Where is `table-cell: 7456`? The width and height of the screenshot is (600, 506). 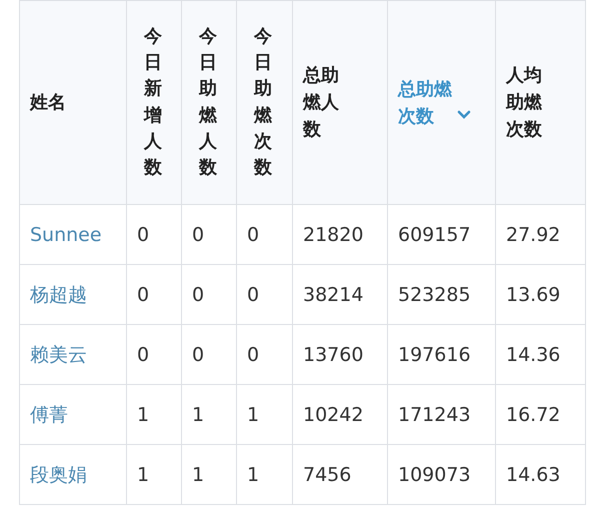 table-cell: 7456 is located at coordinates (327, 475).